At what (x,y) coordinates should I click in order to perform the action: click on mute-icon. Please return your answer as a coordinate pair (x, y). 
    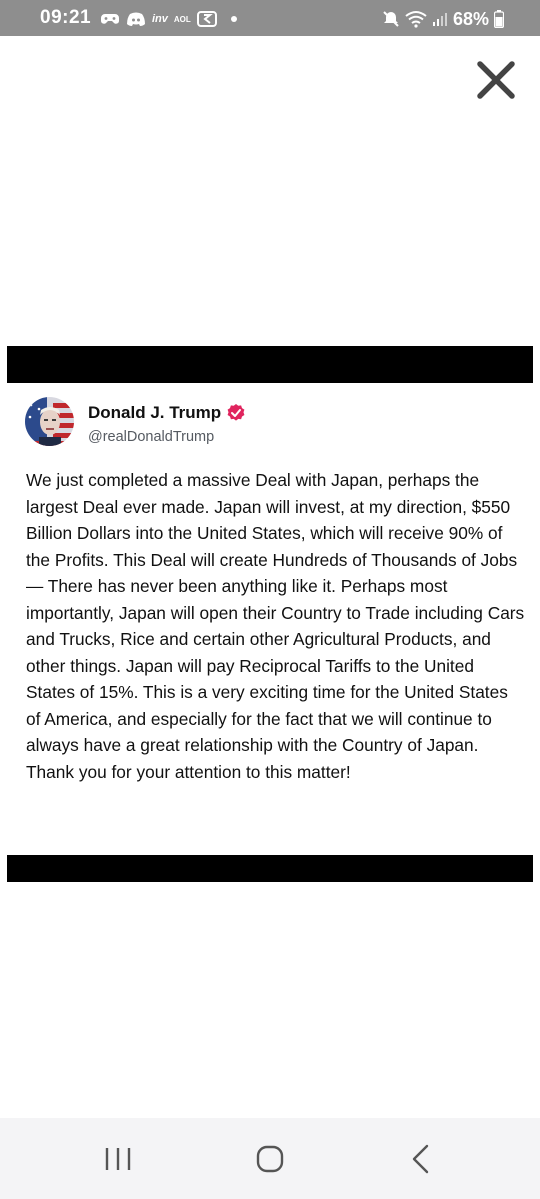
    Looking at the image, I should click on (391, 19).